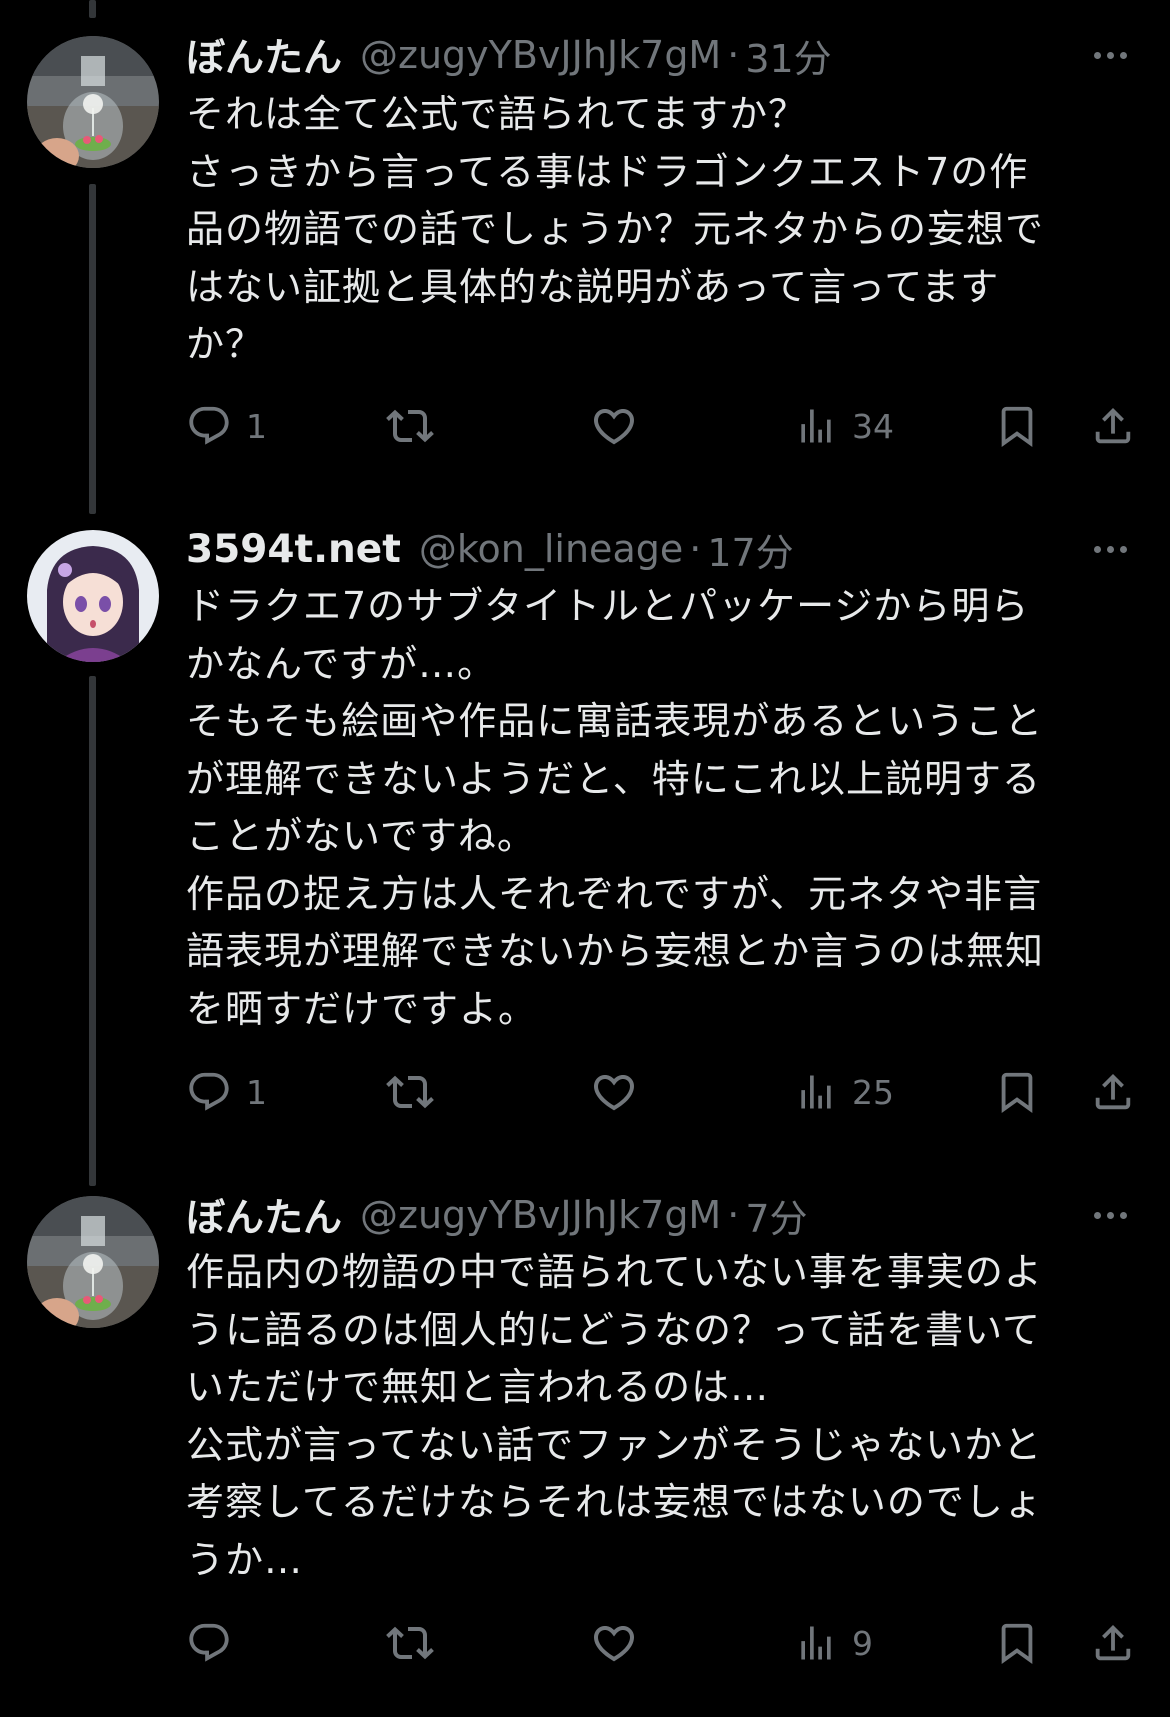  Describe the element at coordinates (361, 836) in the screenshot. I see `tweet-text-line: ことがないですね。` at that location.